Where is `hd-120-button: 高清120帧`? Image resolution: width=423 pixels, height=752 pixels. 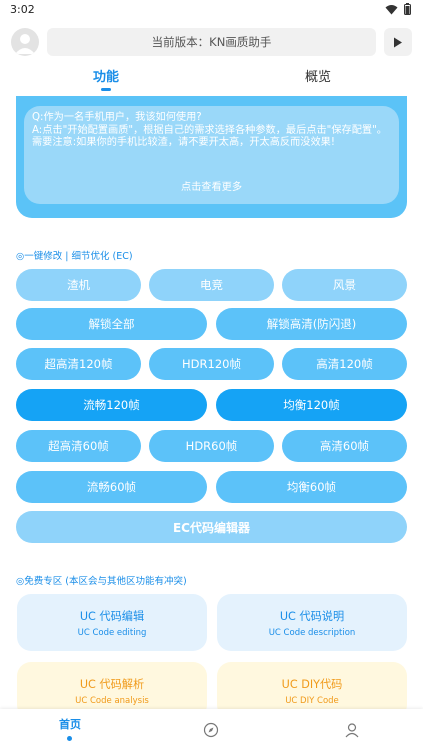 hd-120-button: 高清120帧 is located at coordinates (344, 364).